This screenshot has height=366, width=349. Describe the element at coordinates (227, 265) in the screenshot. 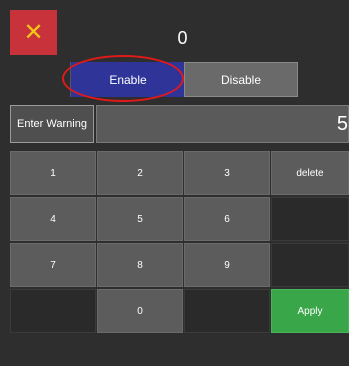

I see `key-9: 9` at that location.